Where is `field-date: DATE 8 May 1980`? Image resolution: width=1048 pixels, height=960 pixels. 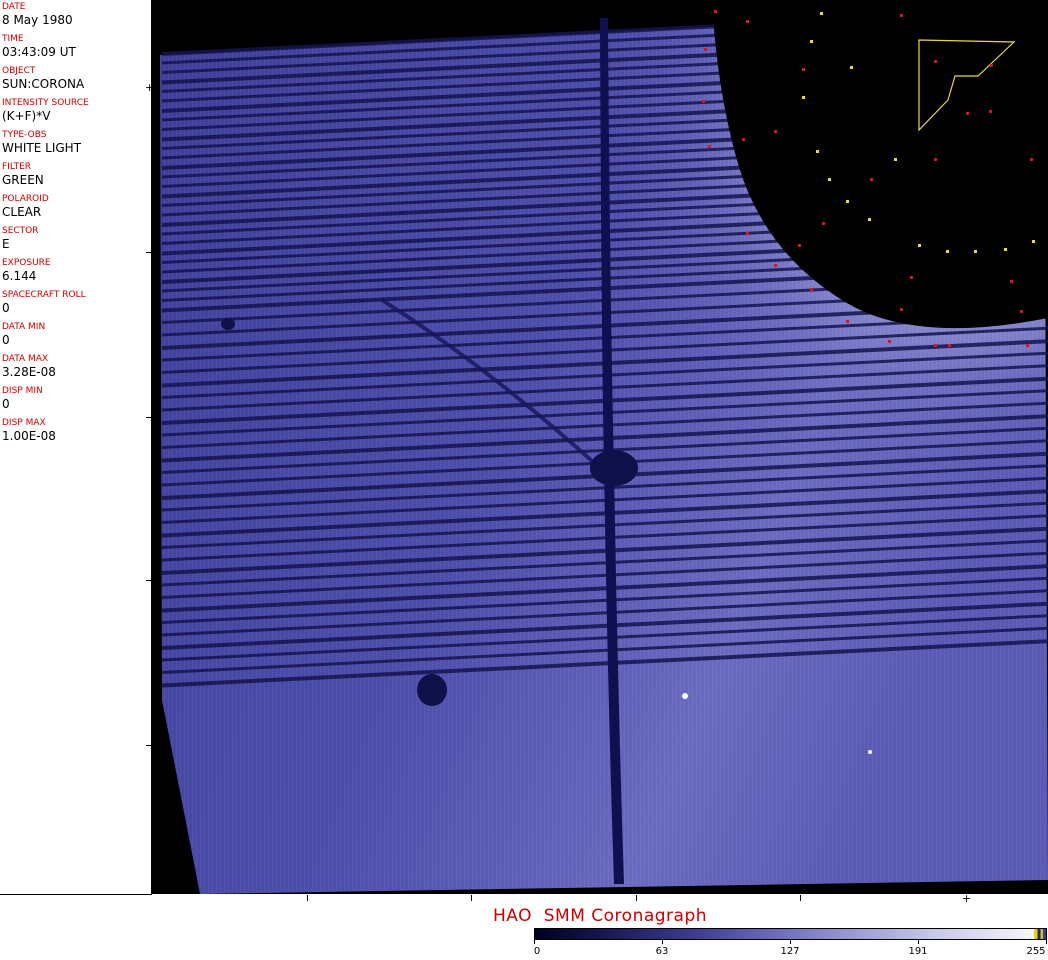
field-date: DATE 8 May 1980 is located at coordinates (37, 14).